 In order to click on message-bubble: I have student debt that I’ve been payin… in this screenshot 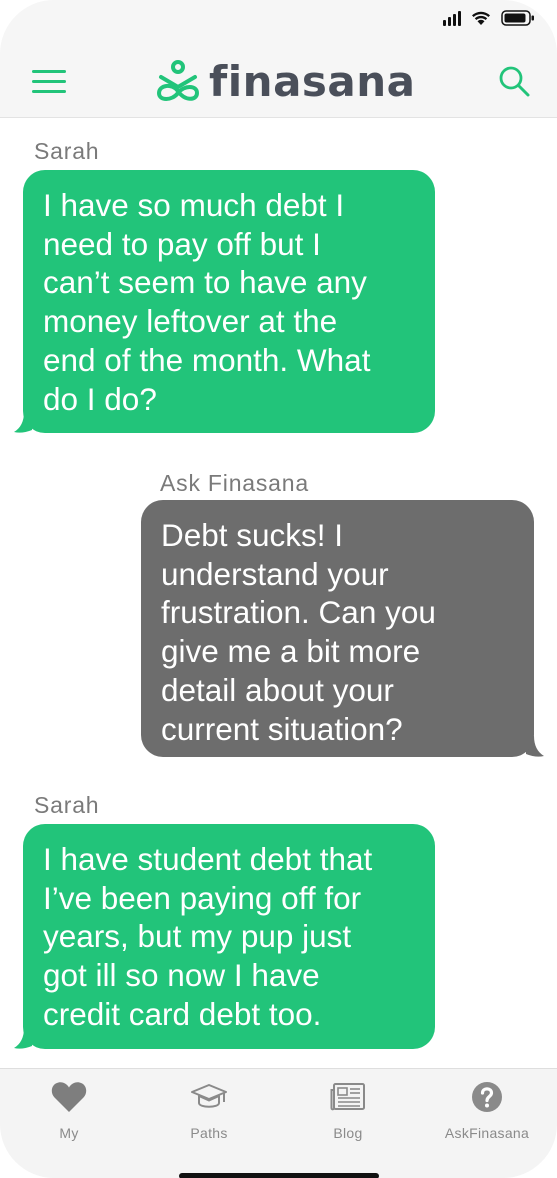, I will do `click(229, 936)`.